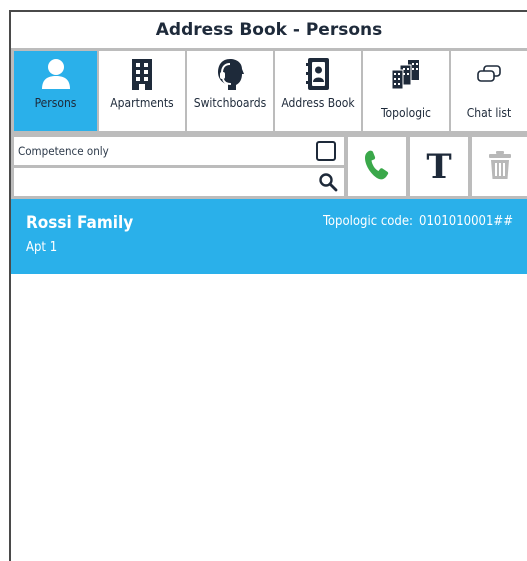 The image size is (527, 561). What do you see at coordinates (142, 103) in the screenshot?
I see `tab-label: Apartments` at bounding box center [142, 103].